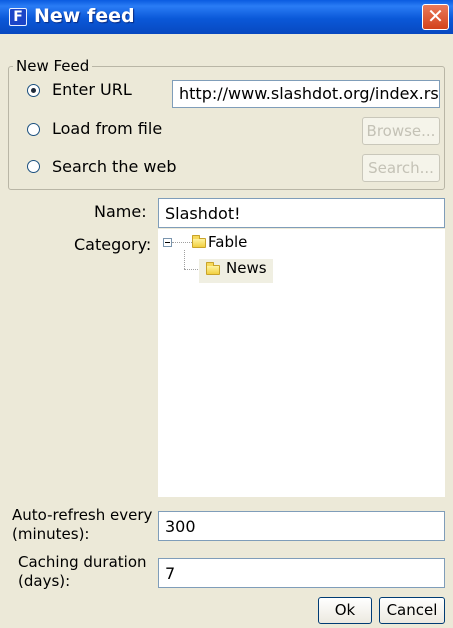 This screenshot has width=453, height=628. What do you see at coordinates (301, 573) in the screenshot?
I see `caching-input: 7` at bounding box center [301, 573].